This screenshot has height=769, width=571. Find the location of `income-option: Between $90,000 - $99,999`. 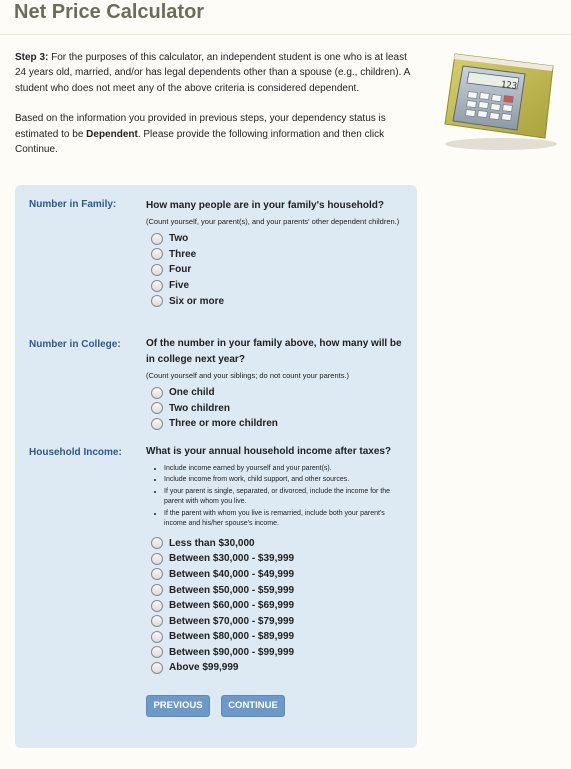

income-option: Between $90,000 - $99,999 is located at coordinates (276, 653).